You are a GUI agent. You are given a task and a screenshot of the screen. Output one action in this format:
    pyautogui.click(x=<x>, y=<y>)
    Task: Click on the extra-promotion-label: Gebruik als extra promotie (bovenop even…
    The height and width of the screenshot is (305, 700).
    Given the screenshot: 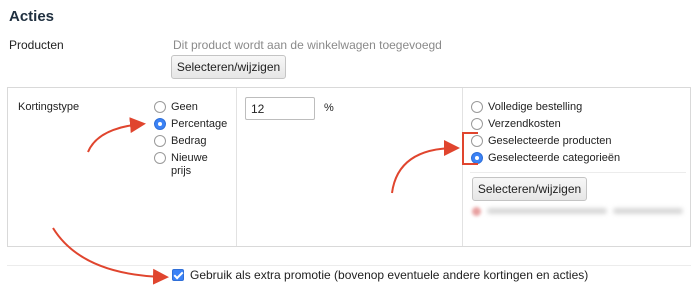 What is the action you would take?
    pyautogui.click(x=389, y=275)
    